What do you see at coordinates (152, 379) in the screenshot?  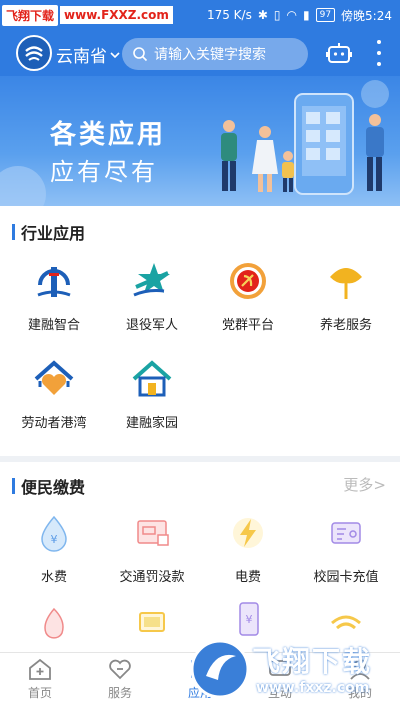 I see `home-icon` at bounding box center [152, 379].